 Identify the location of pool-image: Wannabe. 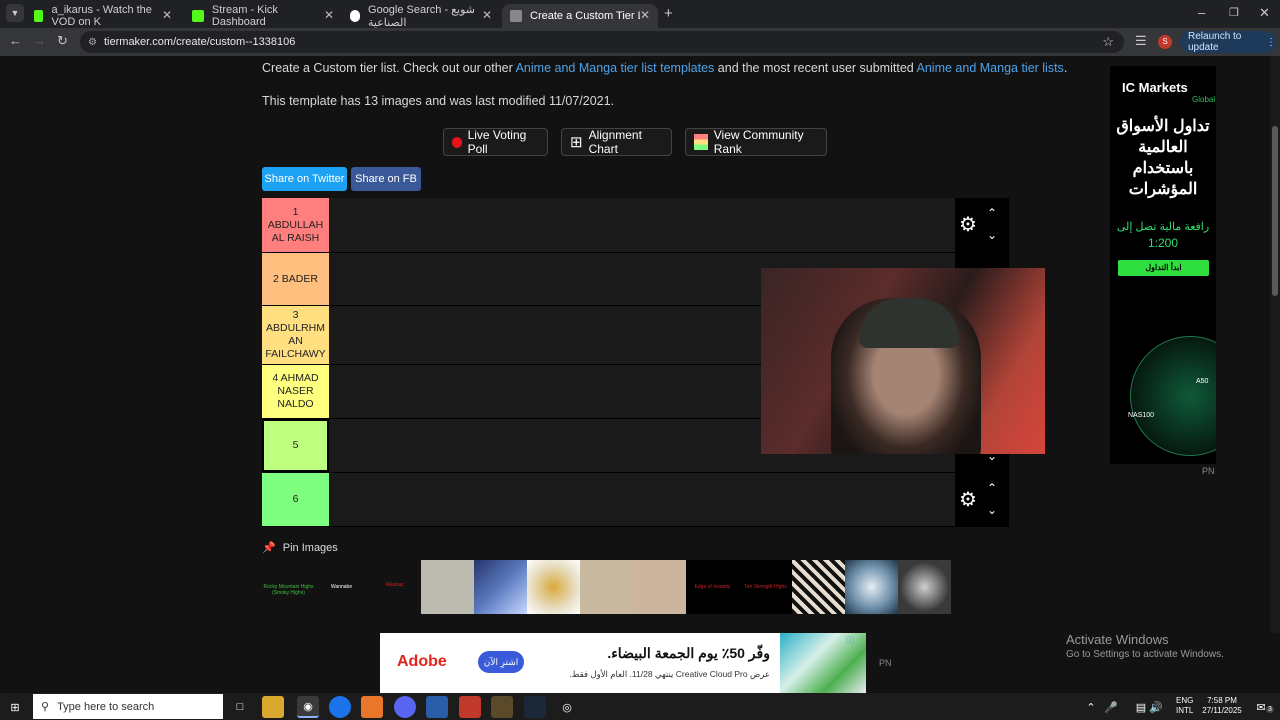
(341, 587).